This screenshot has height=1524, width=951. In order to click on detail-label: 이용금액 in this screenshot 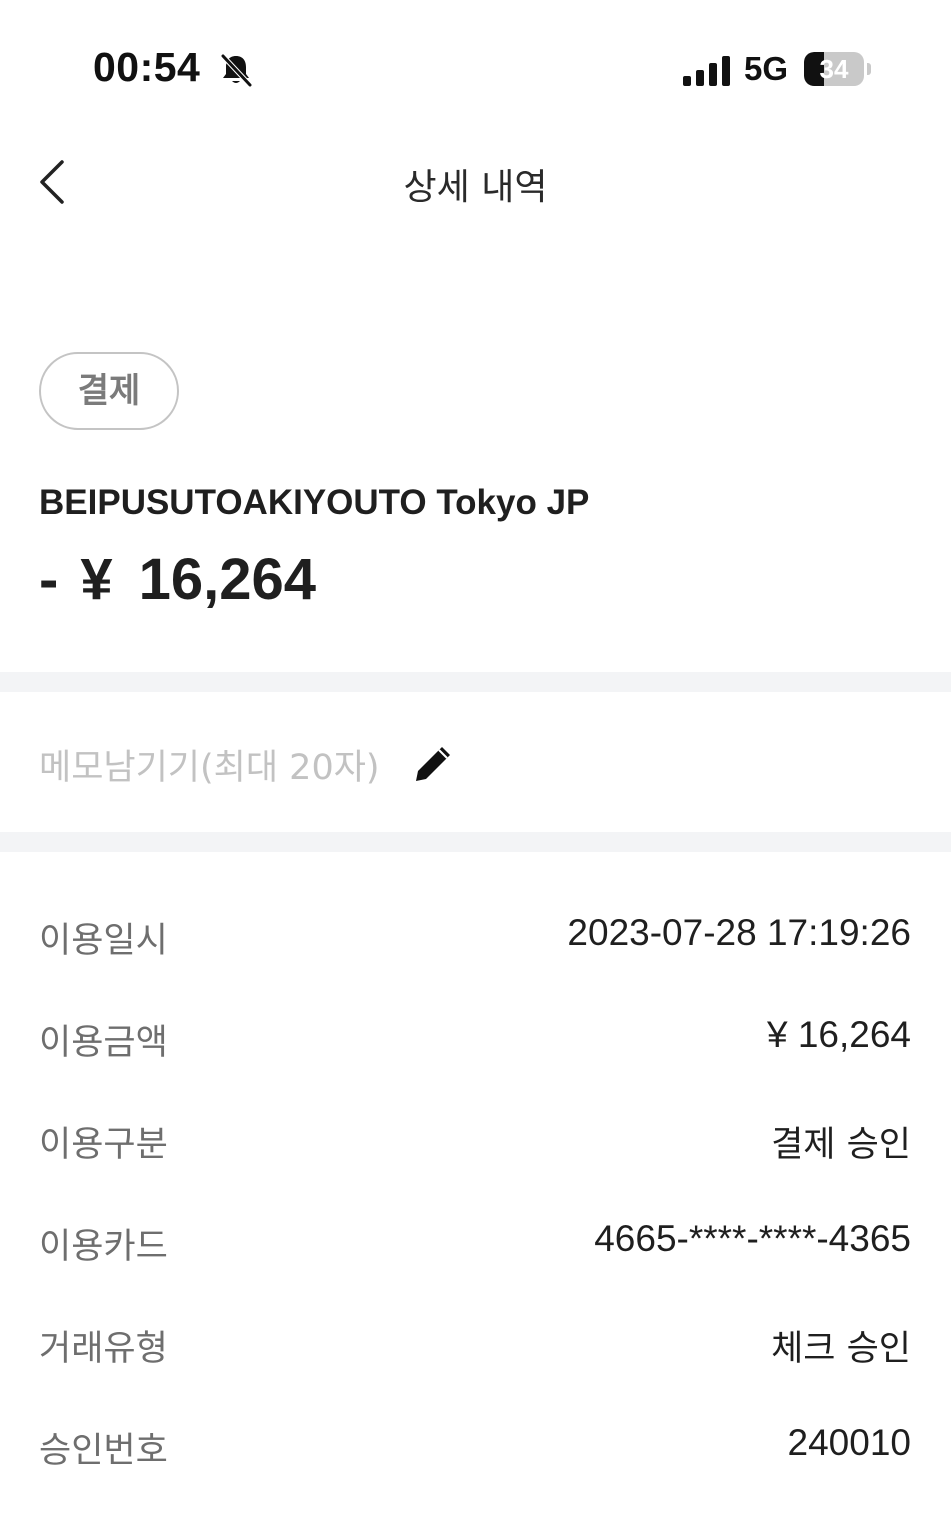, I will do `click(103, 1043)`.